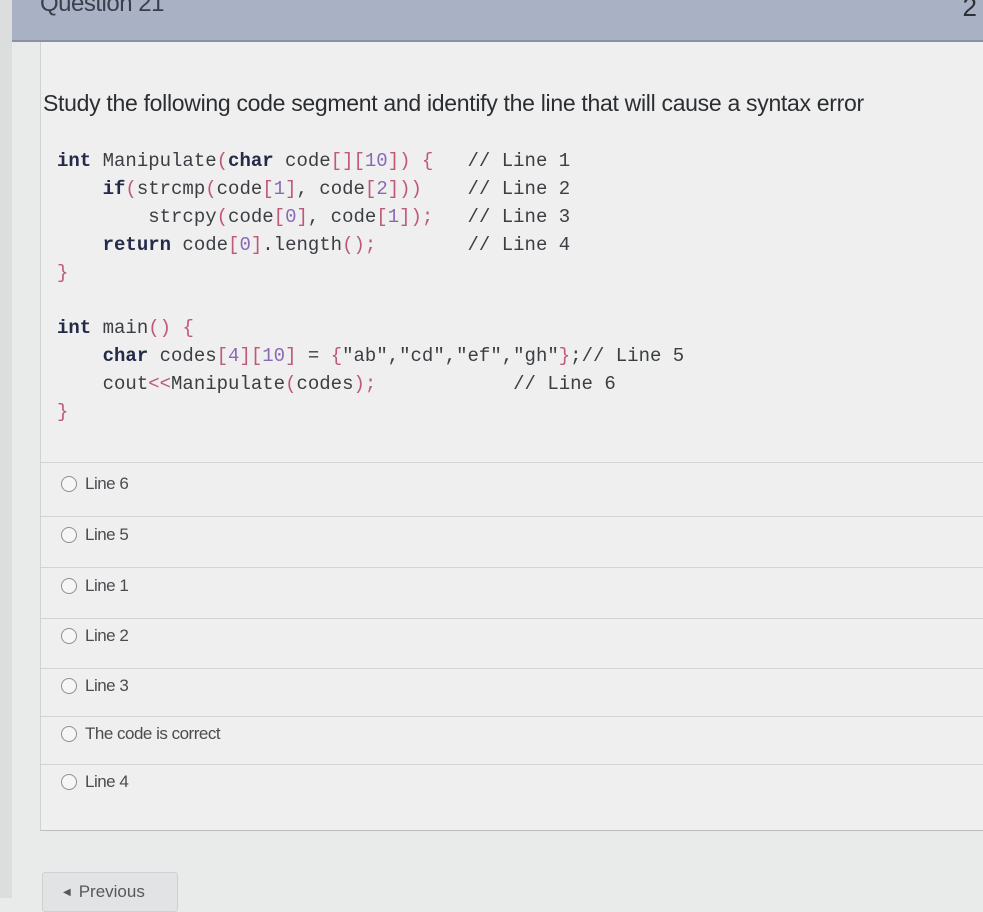 This screenshot has width=983, height=912. Describe the element at coordinates (969, 11) in the screenshot. I see `question-points: 2` at that location.